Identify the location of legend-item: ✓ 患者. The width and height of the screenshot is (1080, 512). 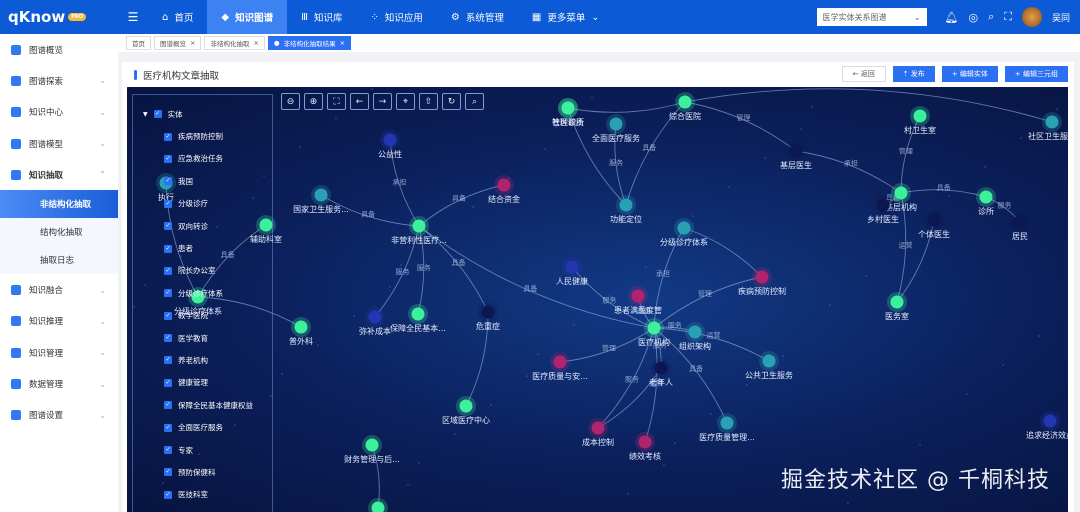
(202, 248).